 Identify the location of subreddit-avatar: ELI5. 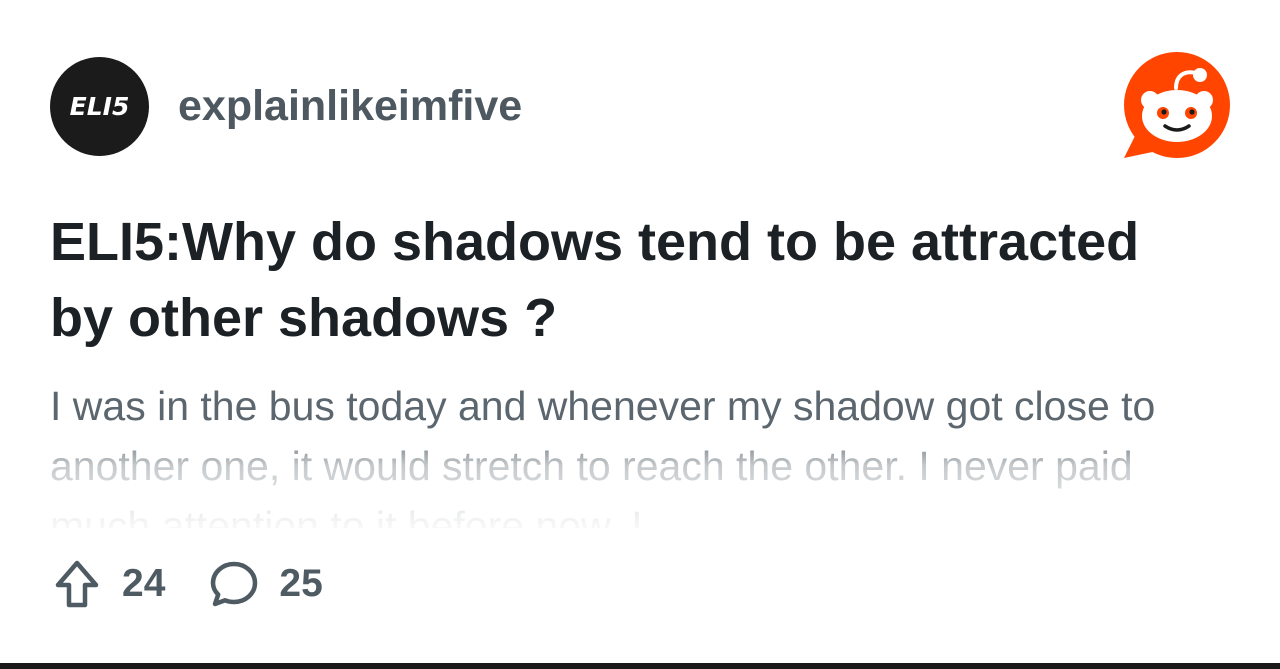
(99, 106).